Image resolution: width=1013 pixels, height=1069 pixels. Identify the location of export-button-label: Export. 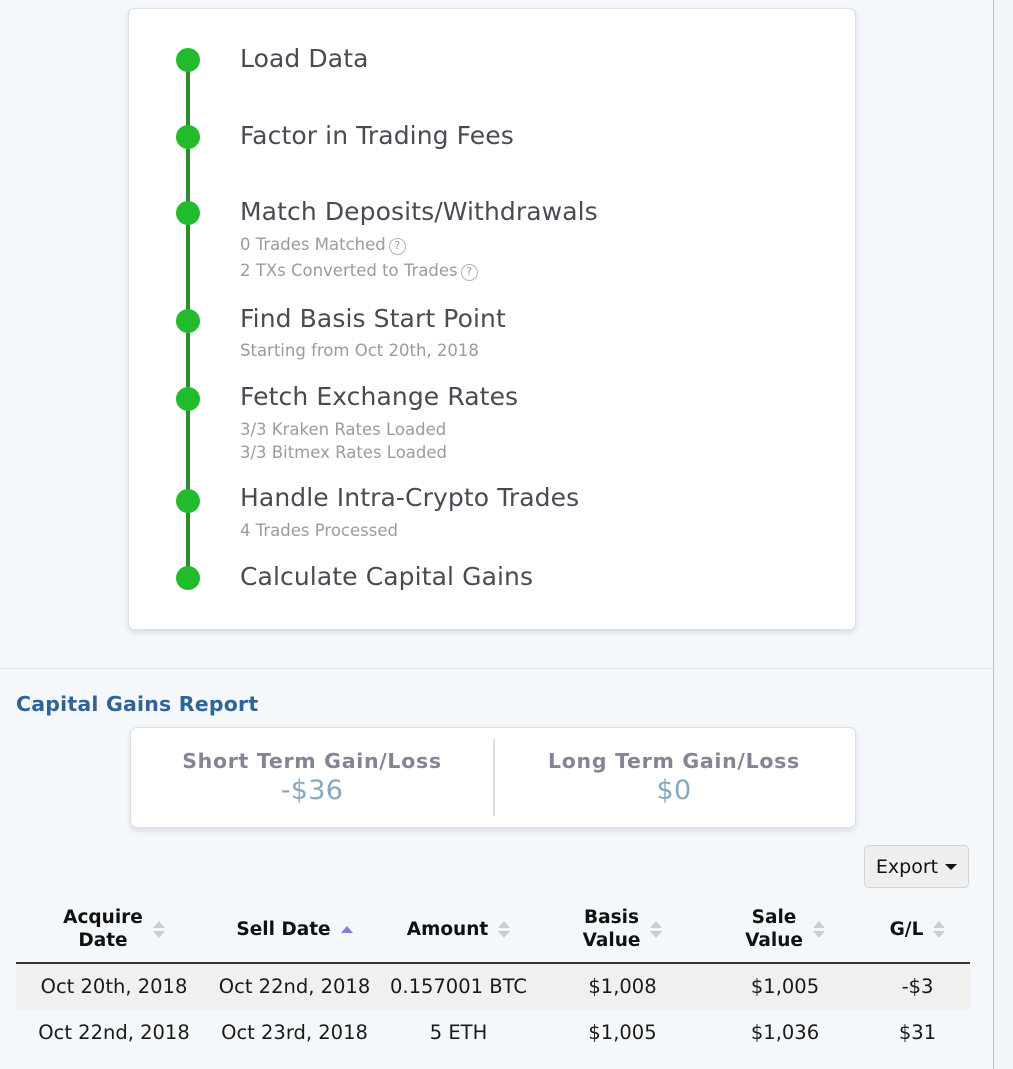
(907, 866).